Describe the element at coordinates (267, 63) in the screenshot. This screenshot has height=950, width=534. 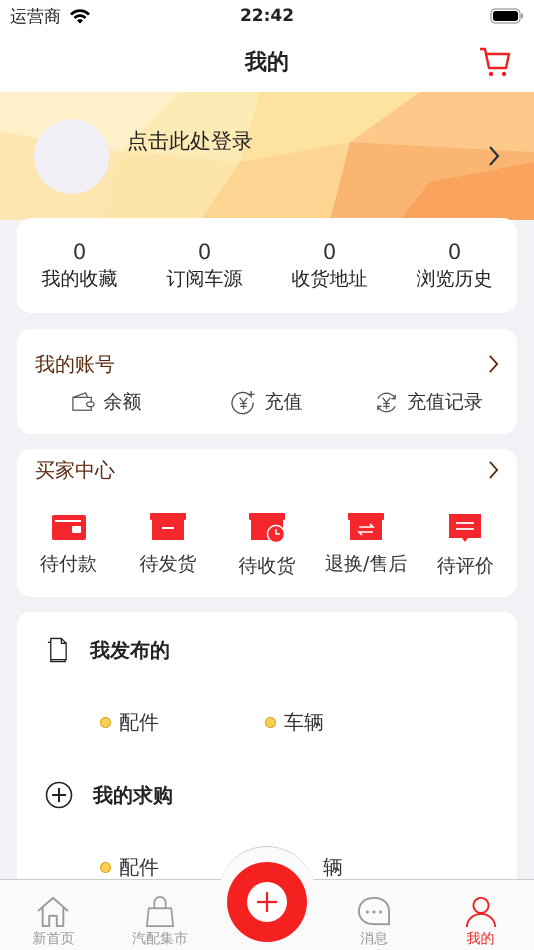
I see `page-title: 我的` at that location.